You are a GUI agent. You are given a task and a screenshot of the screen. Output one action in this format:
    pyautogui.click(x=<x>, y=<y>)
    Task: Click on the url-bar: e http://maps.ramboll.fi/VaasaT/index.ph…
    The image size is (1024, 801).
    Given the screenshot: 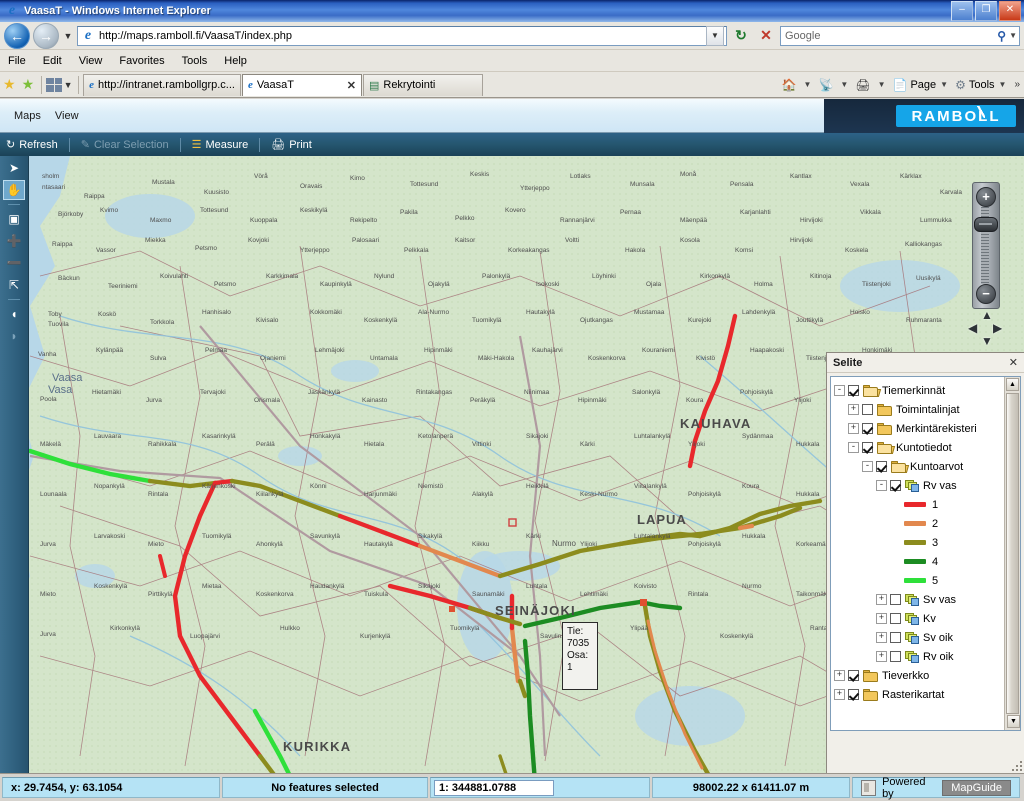 What is the action you would take?
    pyautogui.click(x=402, y=35)
    